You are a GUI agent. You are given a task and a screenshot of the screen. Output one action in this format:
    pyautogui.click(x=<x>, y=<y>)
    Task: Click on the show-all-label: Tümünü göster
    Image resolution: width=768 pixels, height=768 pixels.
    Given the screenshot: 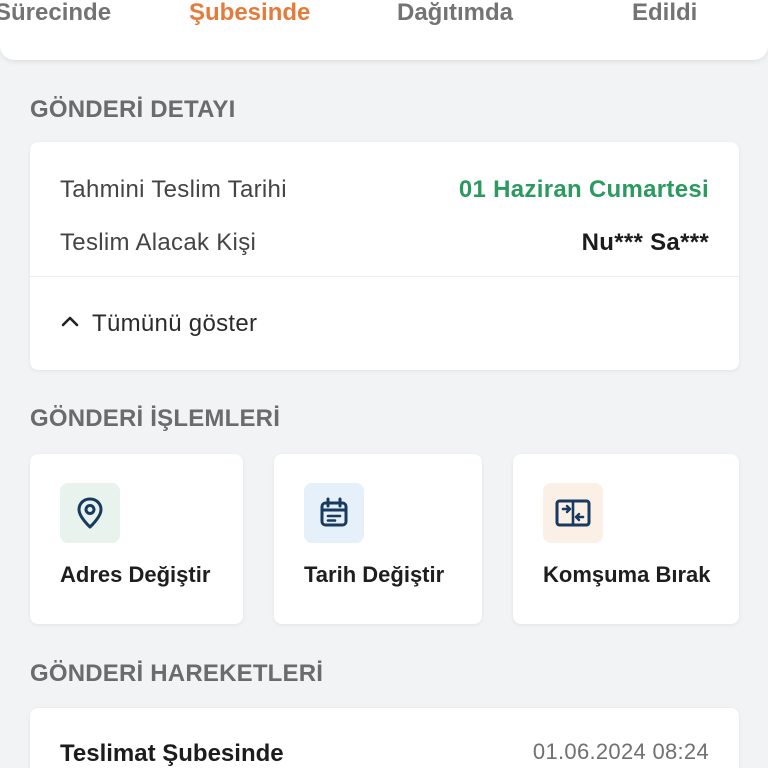 What is the action you would take?
    pyautogui.click(x=175, y=323)
    